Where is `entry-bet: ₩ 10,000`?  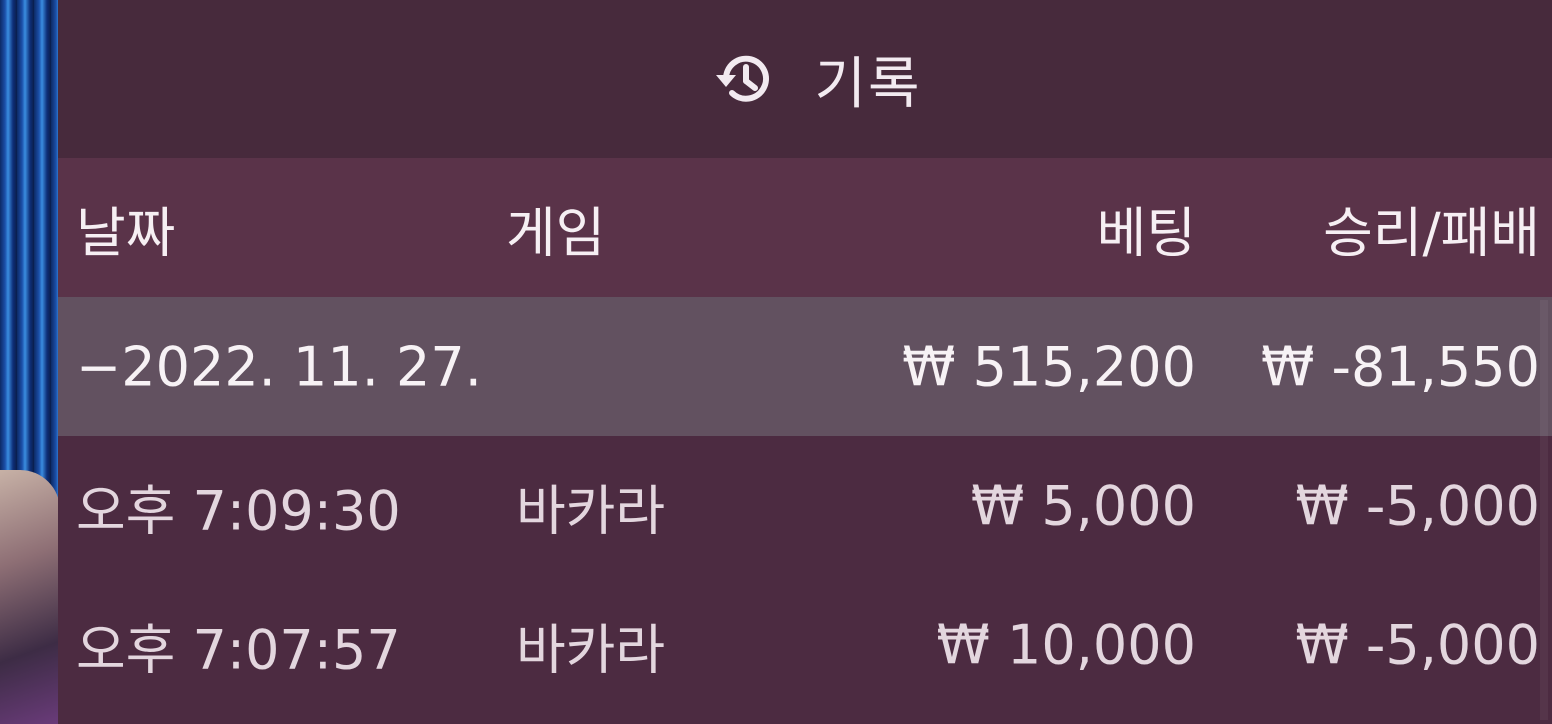
entry-bet: ₩ 10,000 is located at coordinates (1066, 644).